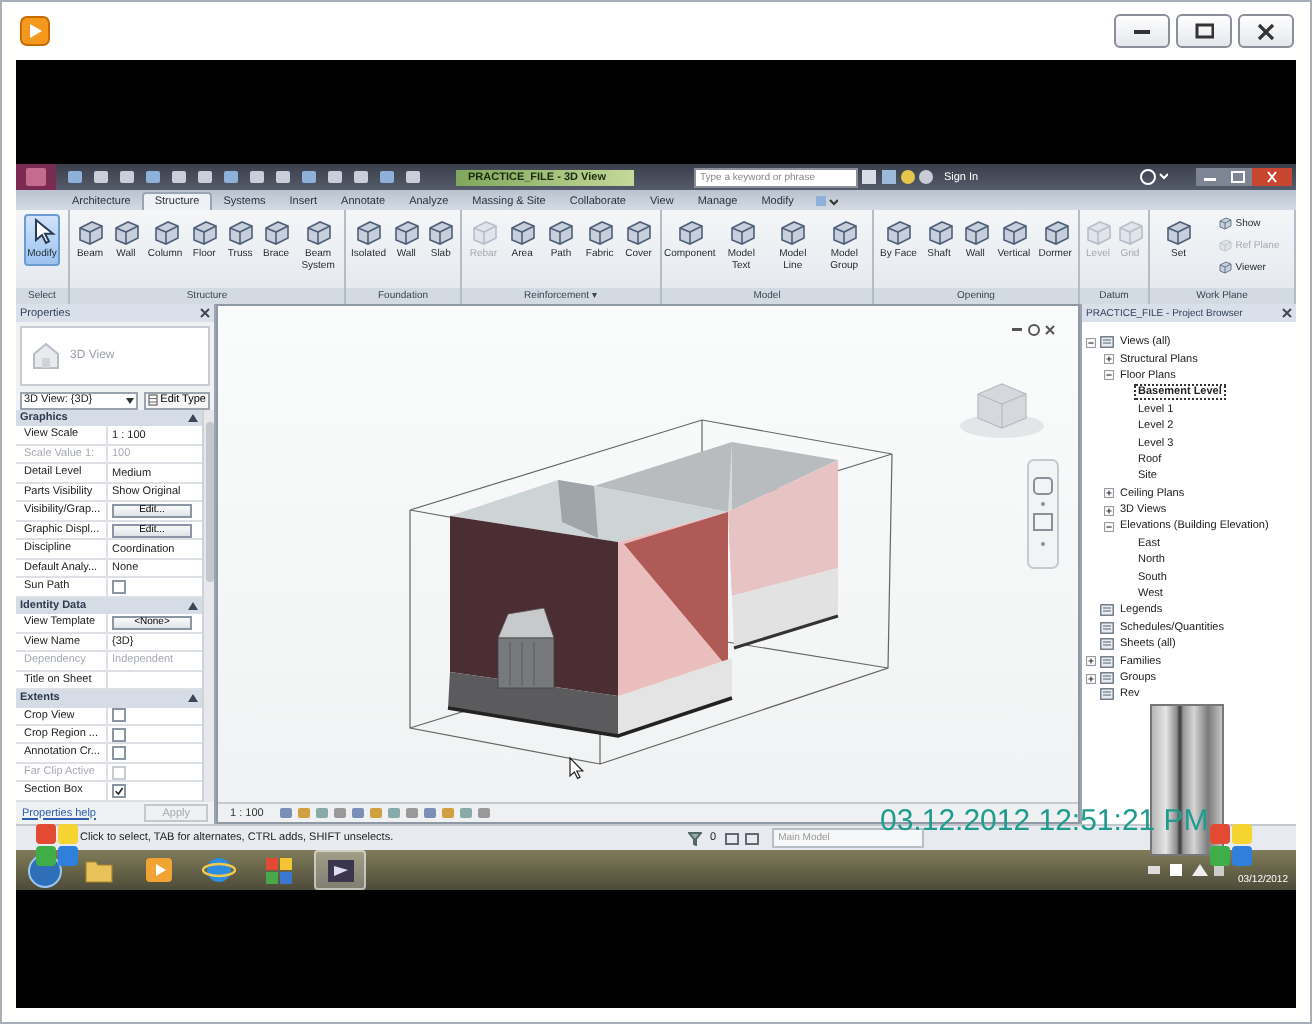 The width and height of the screenshot is (1312, 1024). I want to click on building-model-drawing, so click(651, 592).